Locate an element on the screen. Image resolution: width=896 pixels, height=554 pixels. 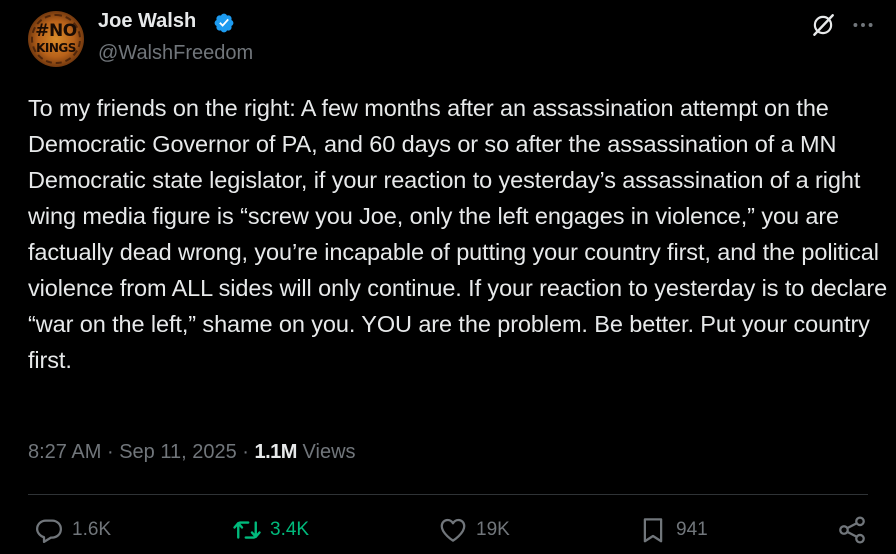
views-count: 1.1M is located at coordinates (276, 452).